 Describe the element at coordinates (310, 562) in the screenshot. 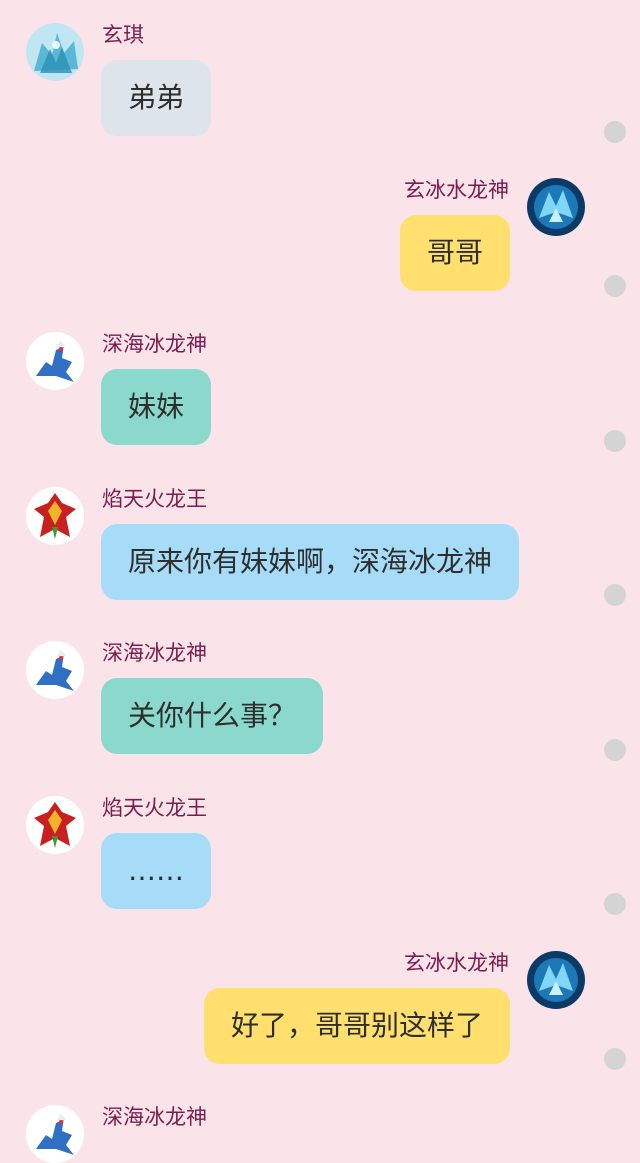

I see `message-bubble: 原来你有妹妹啊，深海冰龙神` at that location.